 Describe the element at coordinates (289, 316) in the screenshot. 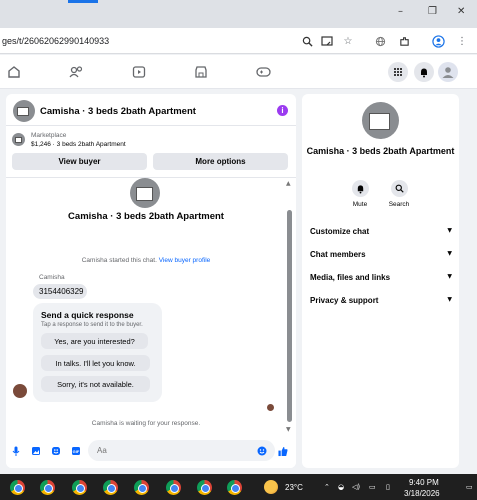

I see `scroll-thumb` at that location.